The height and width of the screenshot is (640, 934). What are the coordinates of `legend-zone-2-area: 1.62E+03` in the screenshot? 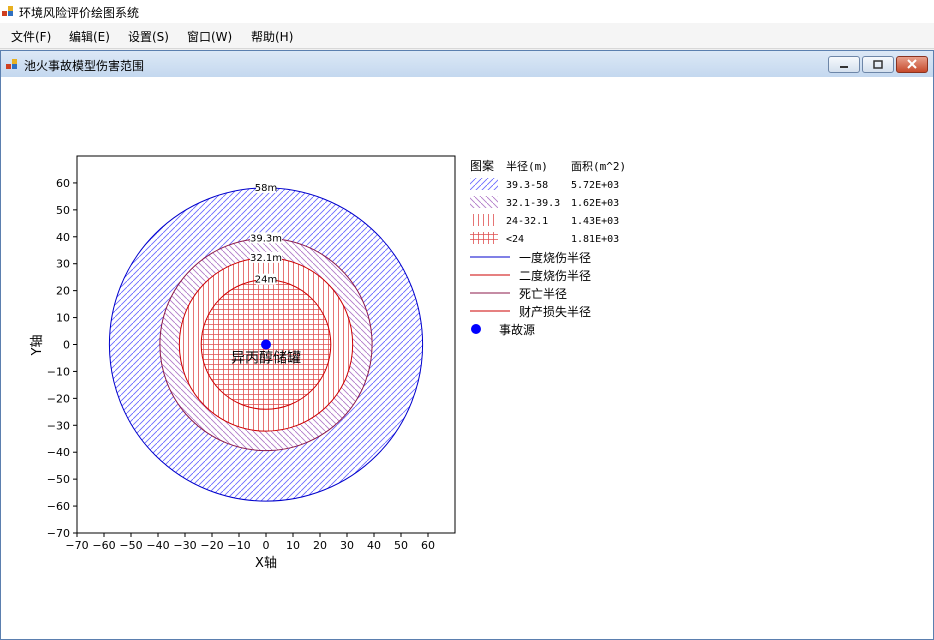 It's located at (595, 203).